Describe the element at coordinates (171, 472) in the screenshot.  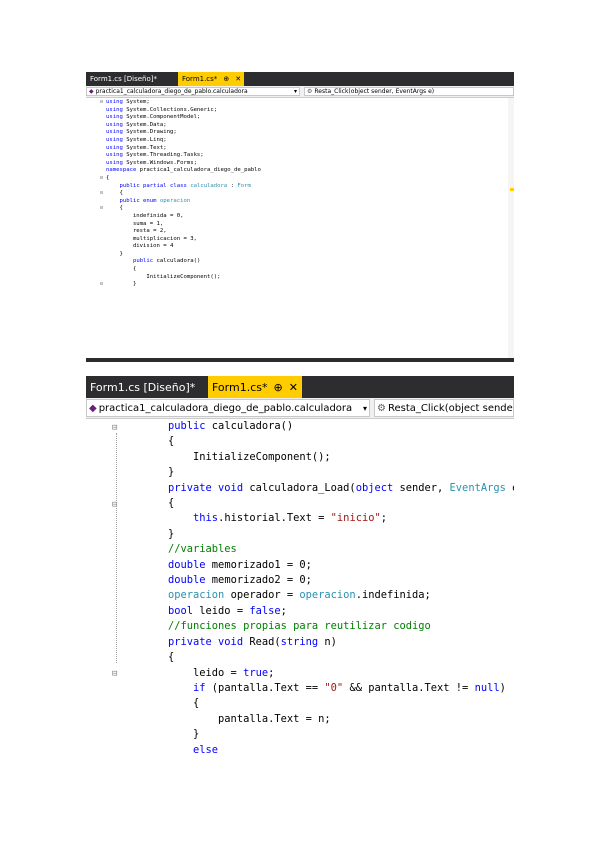
I see `code-token: }` at that location.